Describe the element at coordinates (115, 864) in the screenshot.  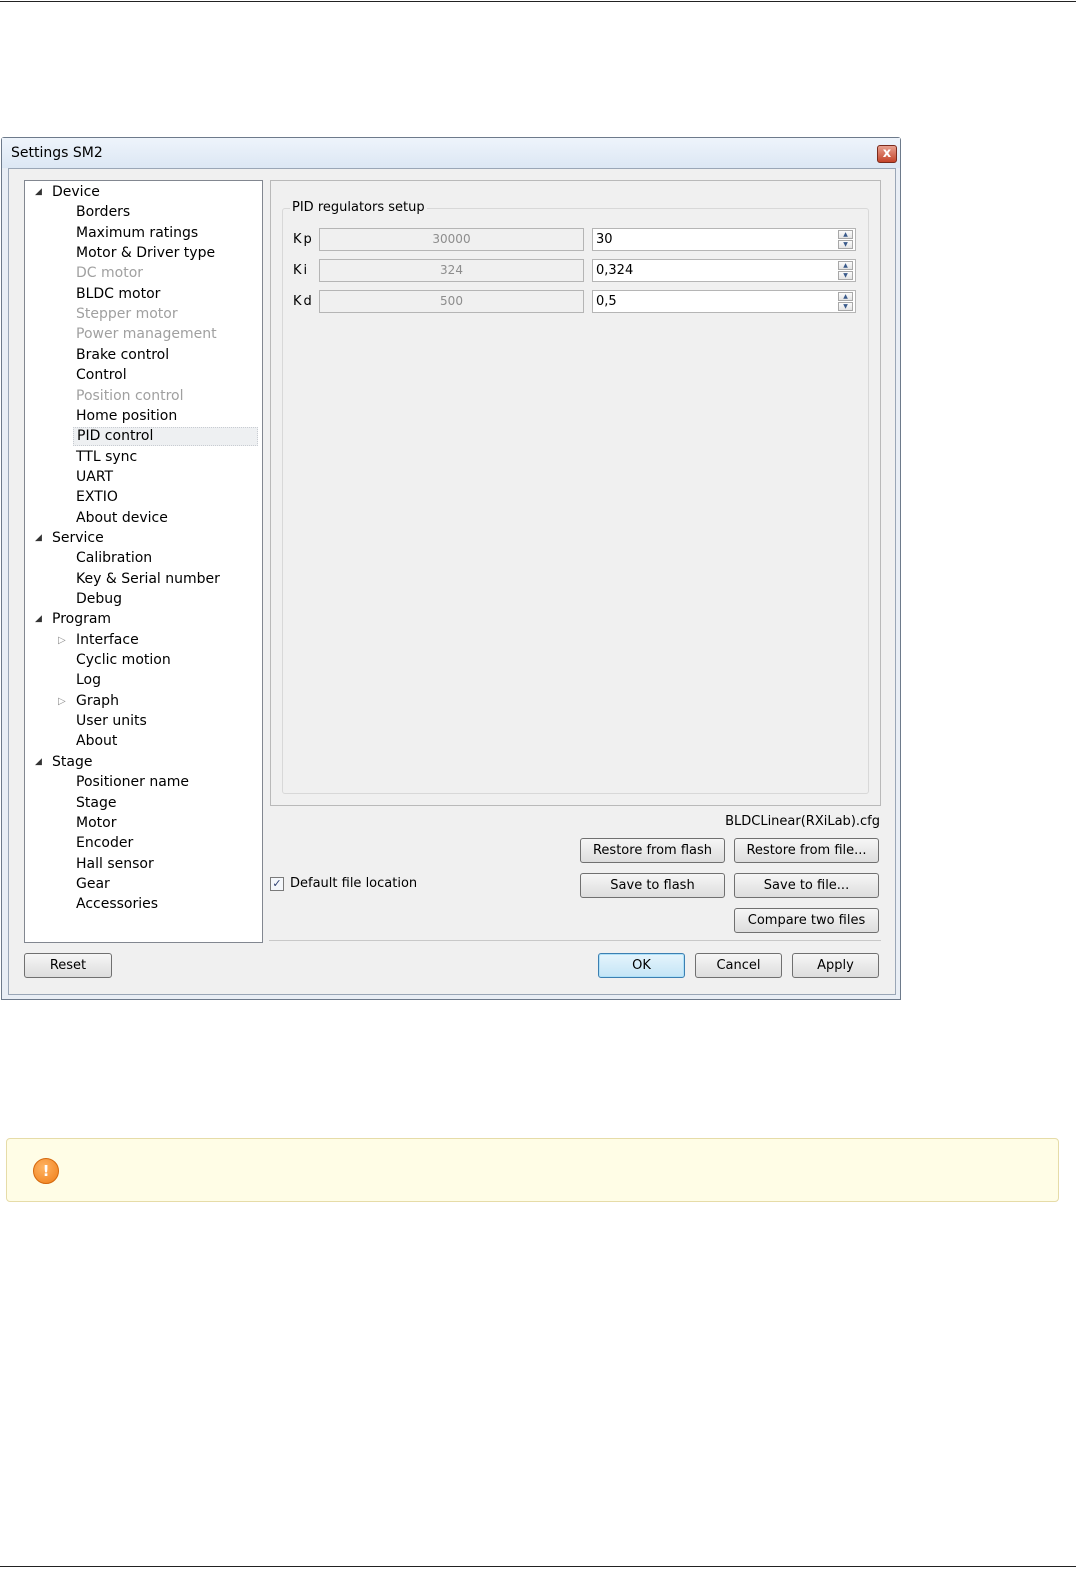
I see `tree-item: Hall sensor` at that location.